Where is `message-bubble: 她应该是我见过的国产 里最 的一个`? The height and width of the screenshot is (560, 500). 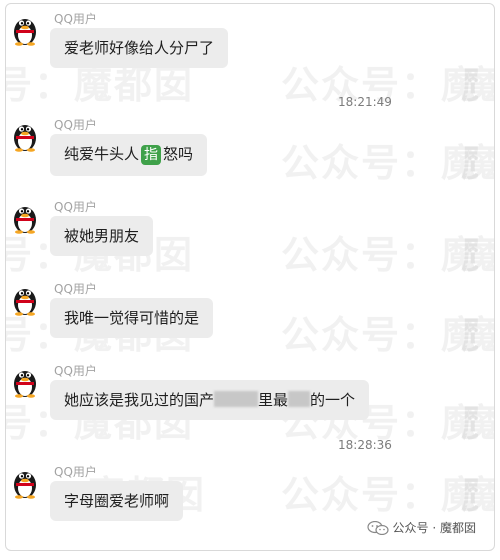 message-bubble: 她应该是我见过的国产 里最 的一个 is located at coordinates (210, 400).